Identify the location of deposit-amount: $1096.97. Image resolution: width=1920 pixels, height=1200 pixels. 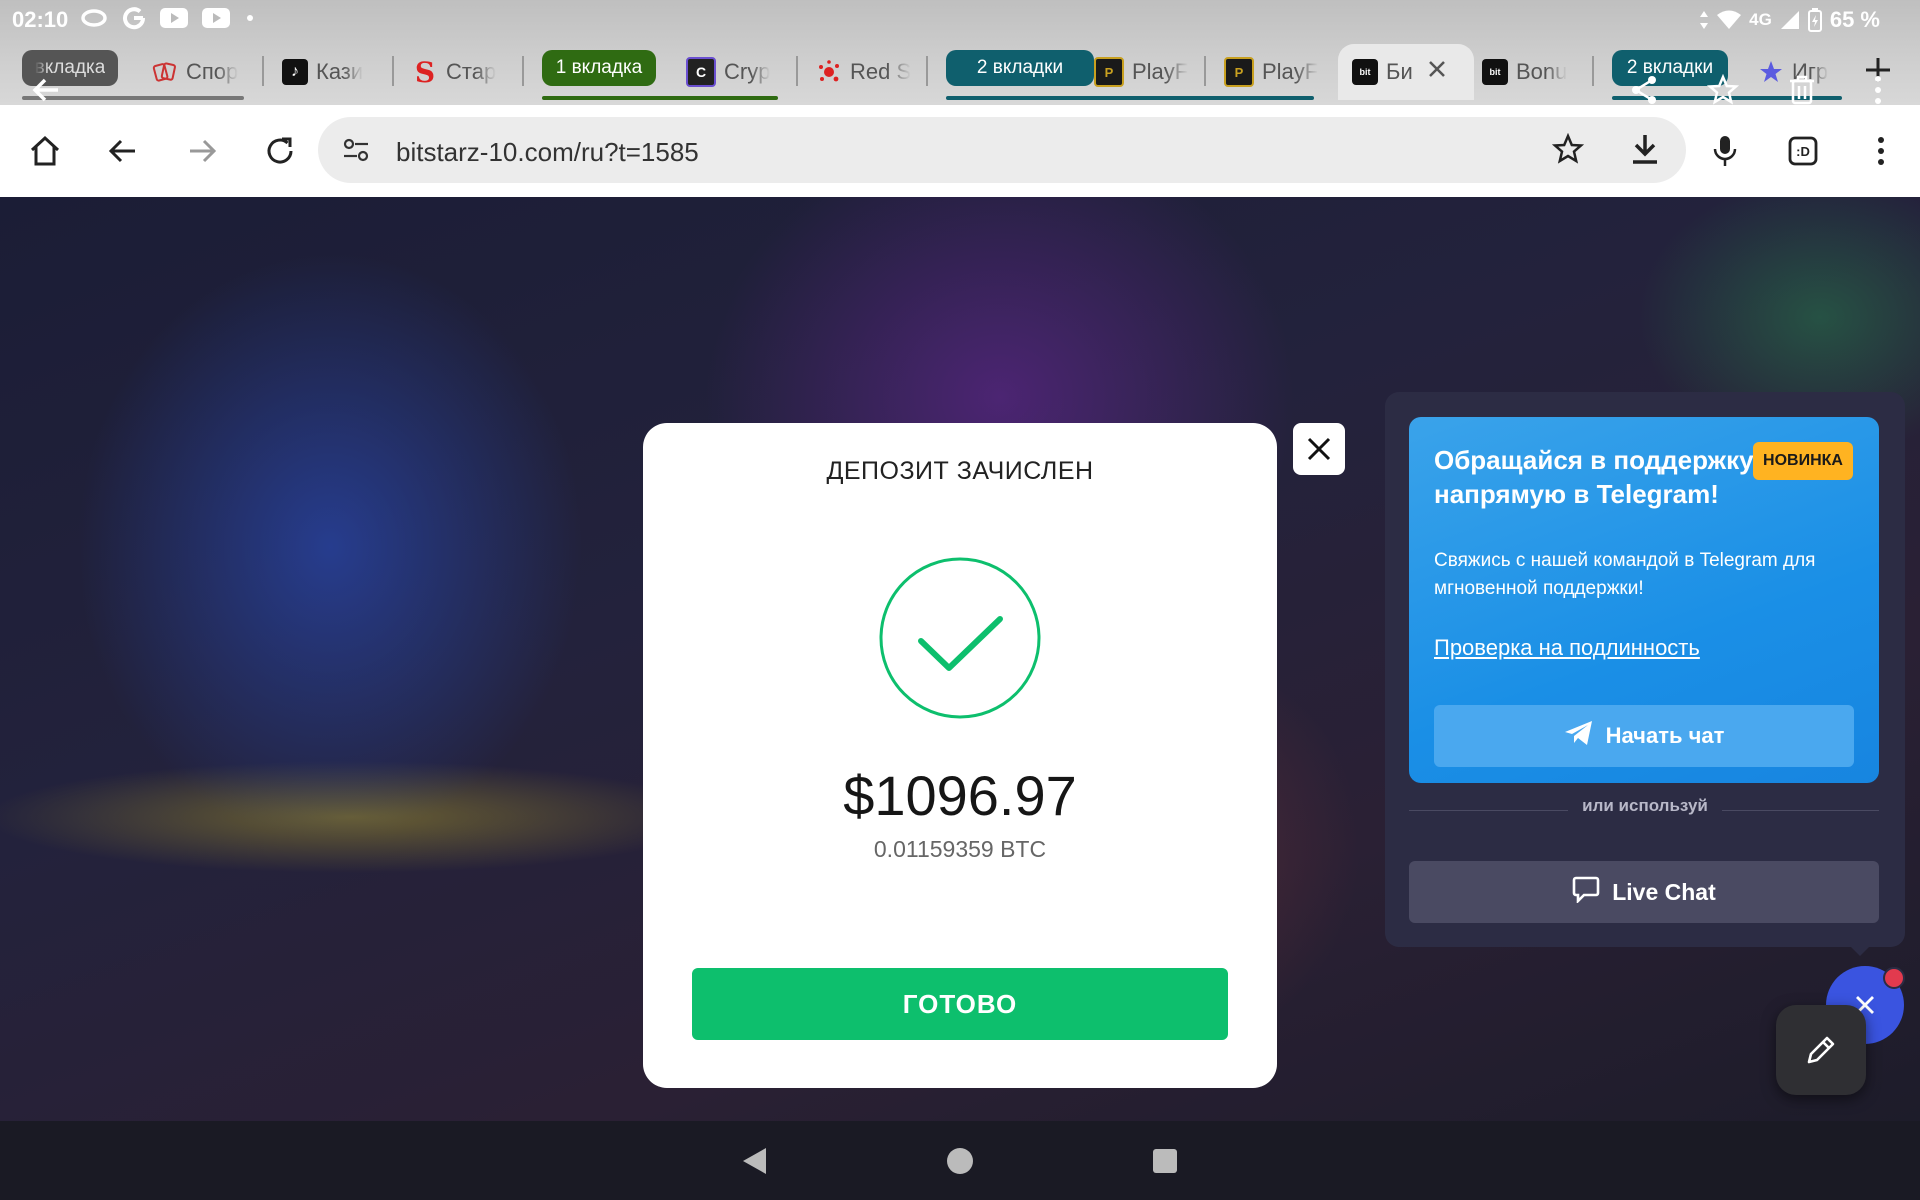
(960, 795).